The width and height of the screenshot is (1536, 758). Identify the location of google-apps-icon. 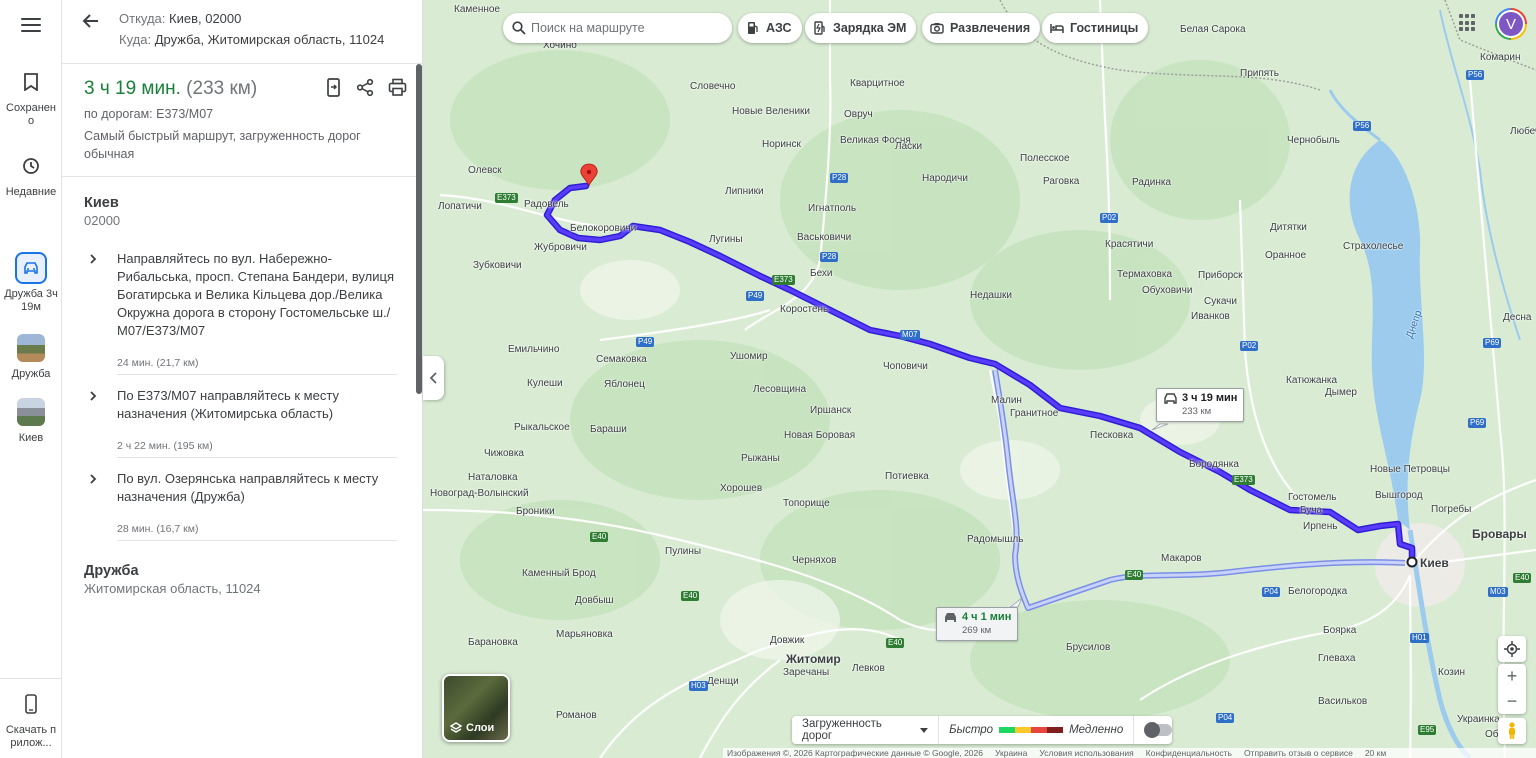
(1468, 23).